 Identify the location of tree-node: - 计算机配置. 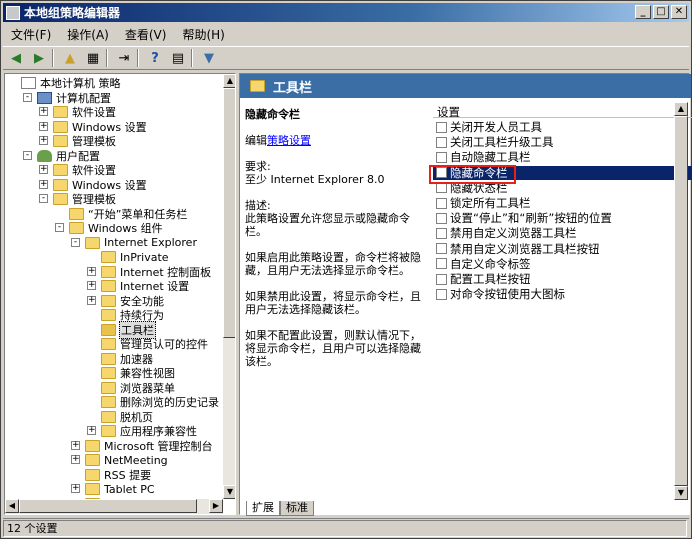
(67, 98).